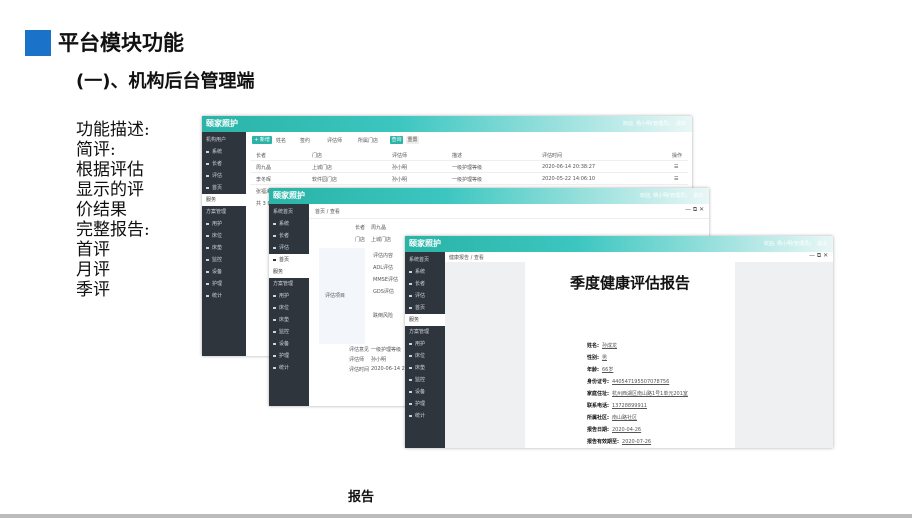 Image resolution: width=912 pixels, height=518 pixels. Describe the element at coordinates (412, 140) in the screenshot. I see `reset-button: 重置` at that location.